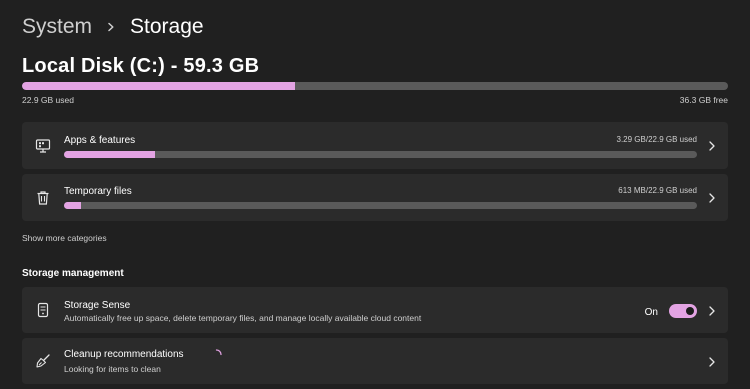 This screenshot has height=389, width=750. What do you see at coordinates (167, 26) in the screenshot?
I see `page-title: Storage` at bounding box center [167, 26].